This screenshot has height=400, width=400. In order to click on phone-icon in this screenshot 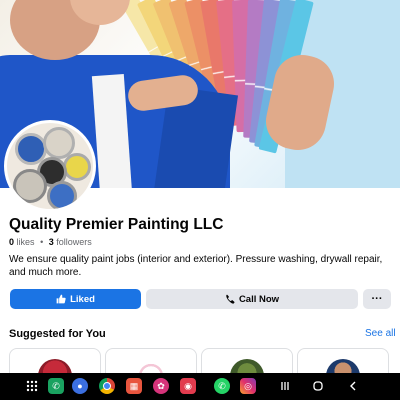, I will do `click(230, 299)`.